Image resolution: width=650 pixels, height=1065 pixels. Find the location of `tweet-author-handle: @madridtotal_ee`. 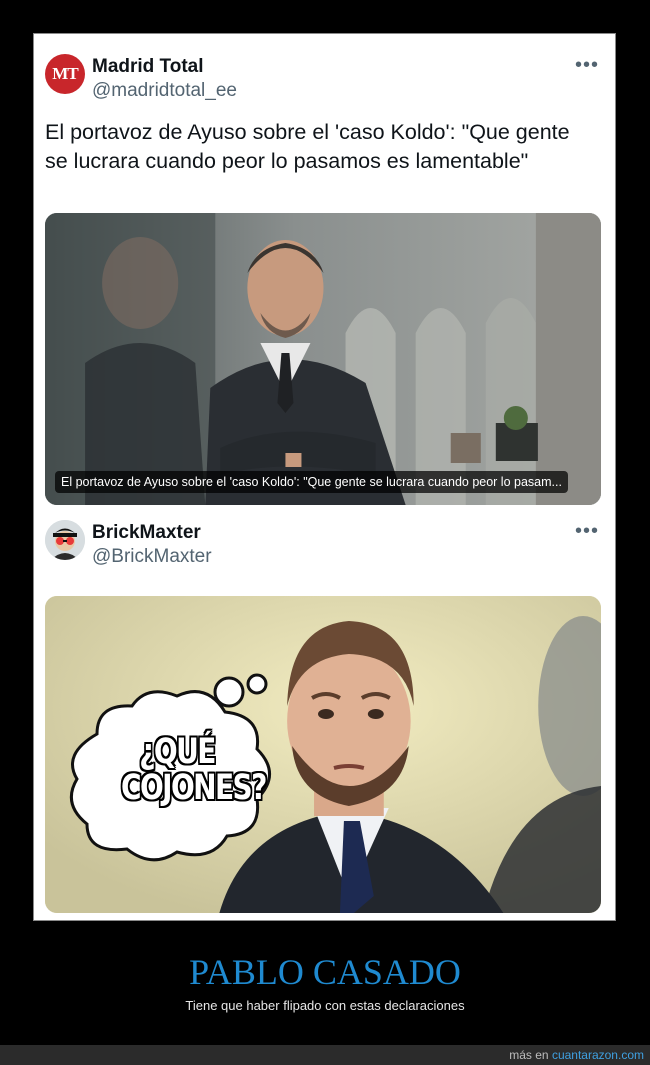

tweet-author-handle: @madridtotal_ee is located at coordinates (164, 91).